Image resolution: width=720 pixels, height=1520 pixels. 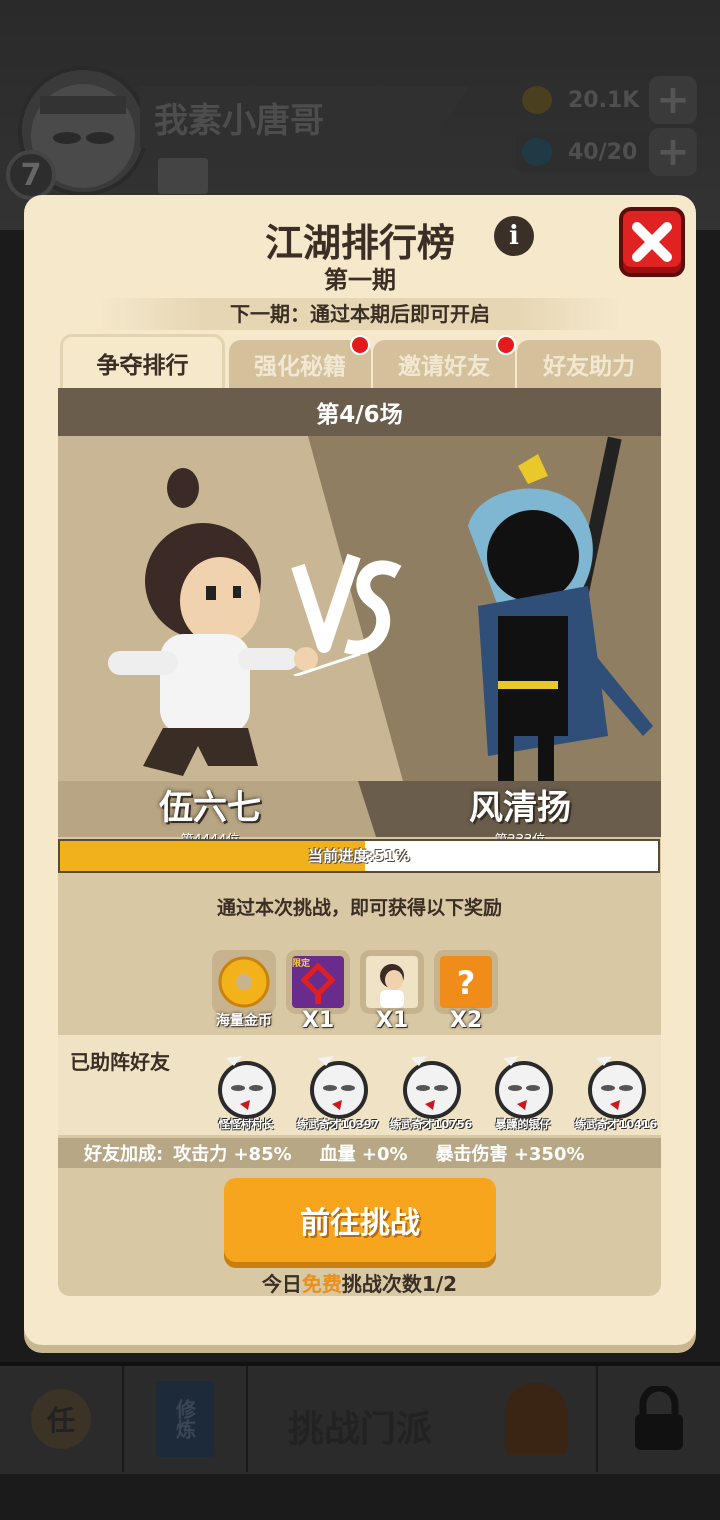 I want to click on nav-helmet, so click(x=537, y=1419).